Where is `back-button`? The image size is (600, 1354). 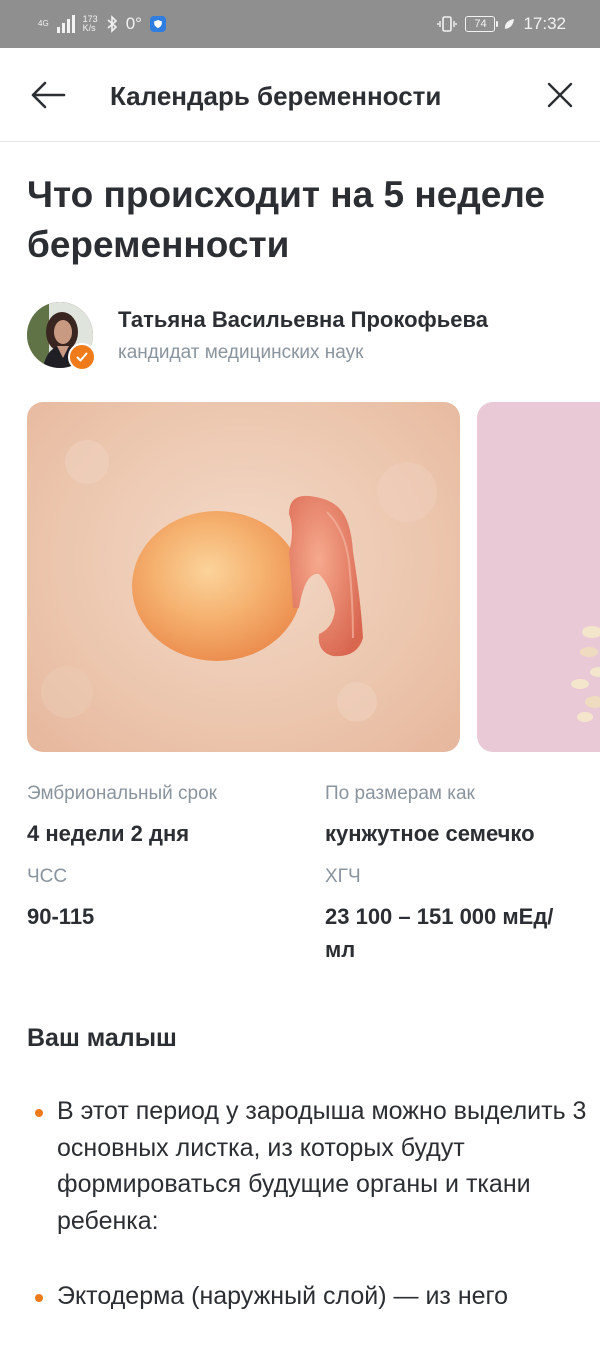 back-button is located at coordinates (48, 95).